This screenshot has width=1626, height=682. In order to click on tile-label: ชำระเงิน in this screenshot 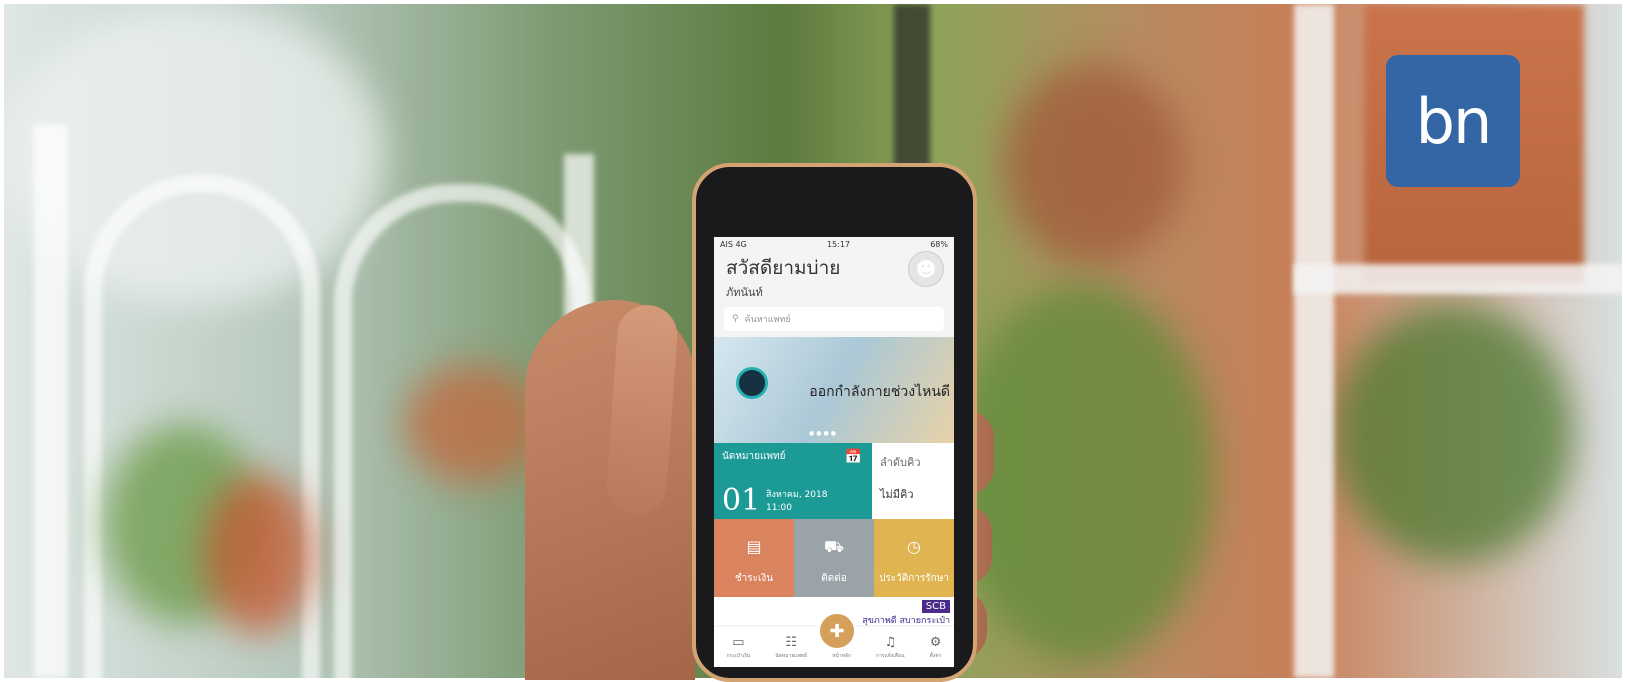, I will do `click(754, 578)`.